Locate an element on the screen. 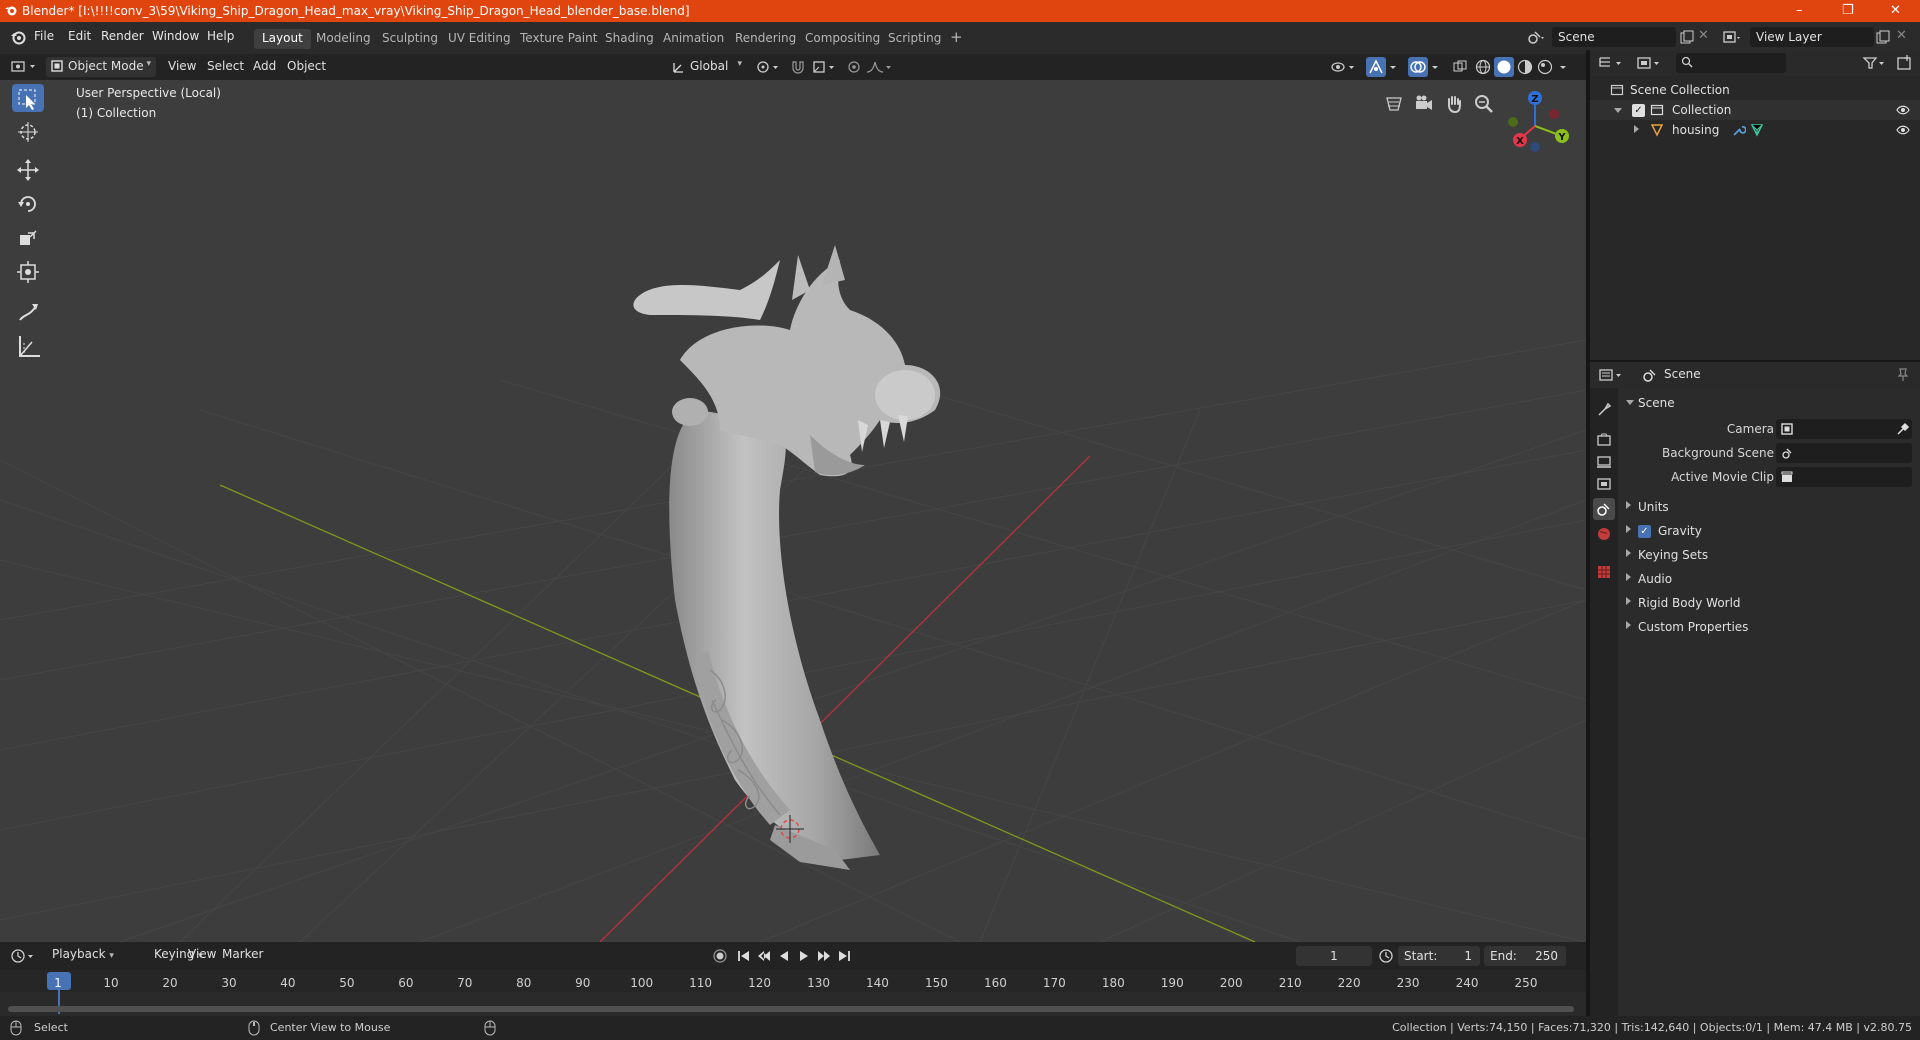 This screenshot has width=1920, height=1040. transform-tool-icon is located at coordinates (28, 272).